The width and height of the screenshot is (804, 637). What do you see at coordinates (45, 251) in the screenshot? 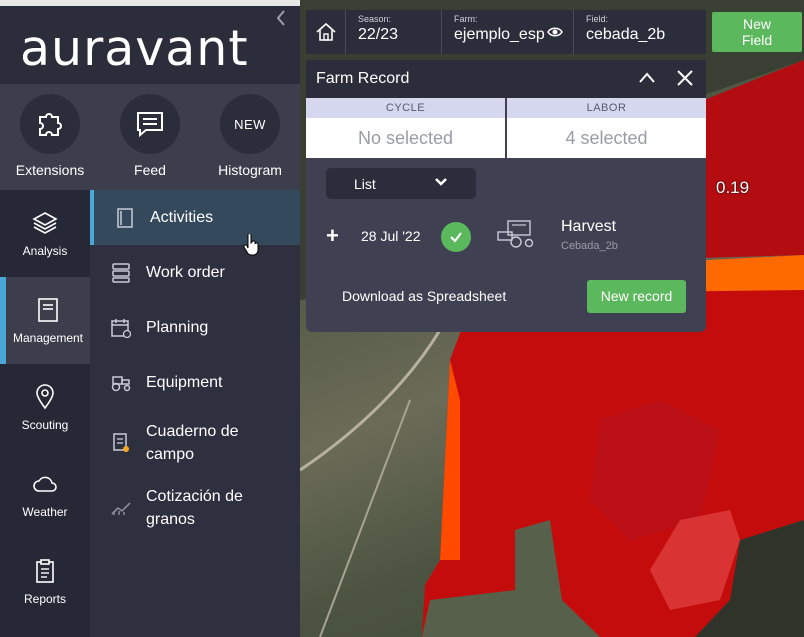
I see `menu-label-analysis: Analysis` at bounding box center [45, 251].